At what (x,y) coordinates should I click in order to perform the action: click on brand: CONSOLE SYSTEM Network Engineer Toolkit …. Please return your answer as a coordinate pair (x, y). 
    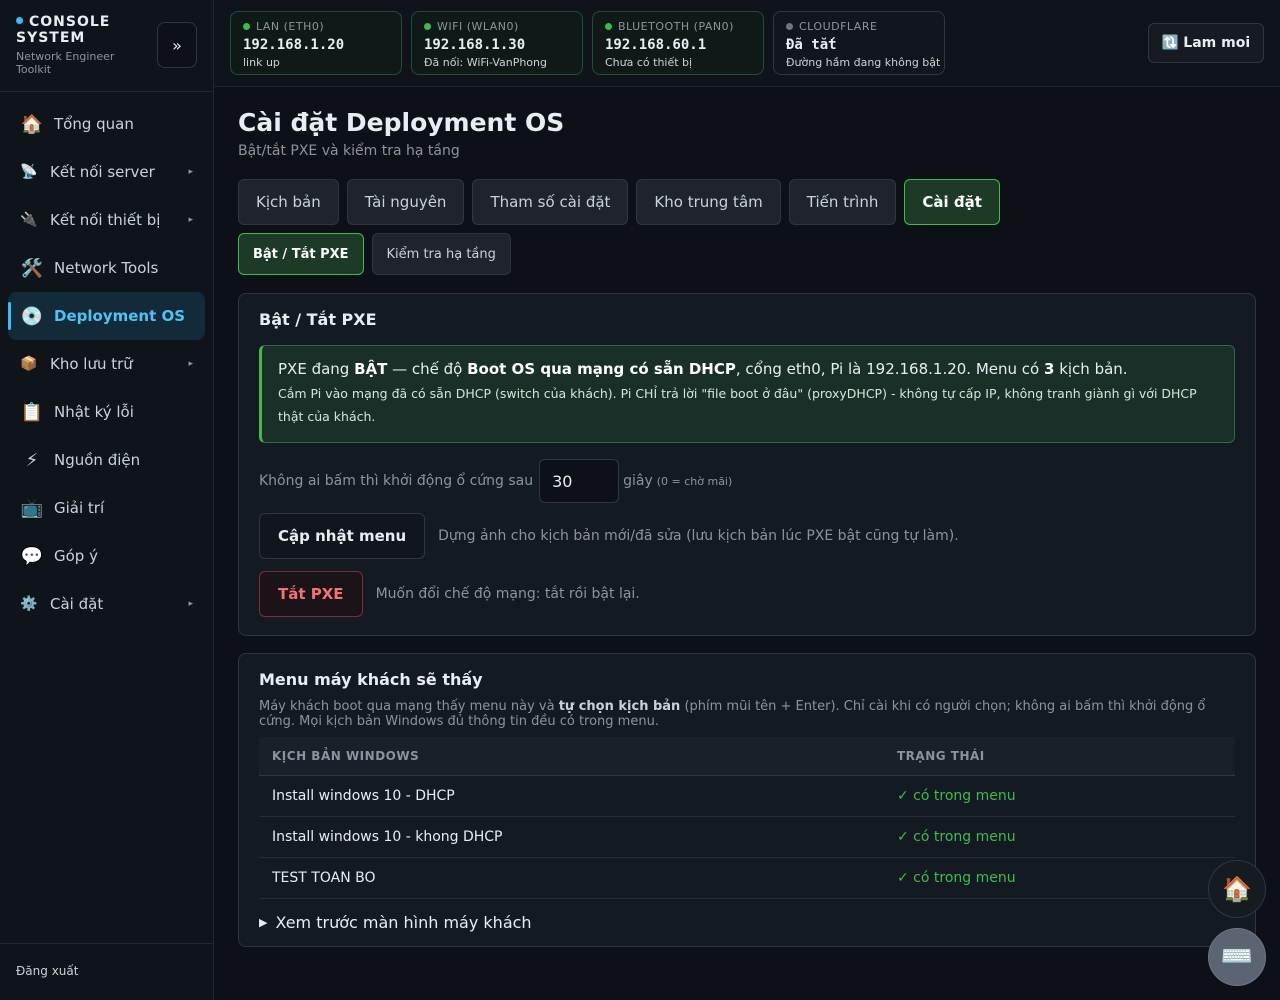
    Looking at the image, I should click on (106, 46).